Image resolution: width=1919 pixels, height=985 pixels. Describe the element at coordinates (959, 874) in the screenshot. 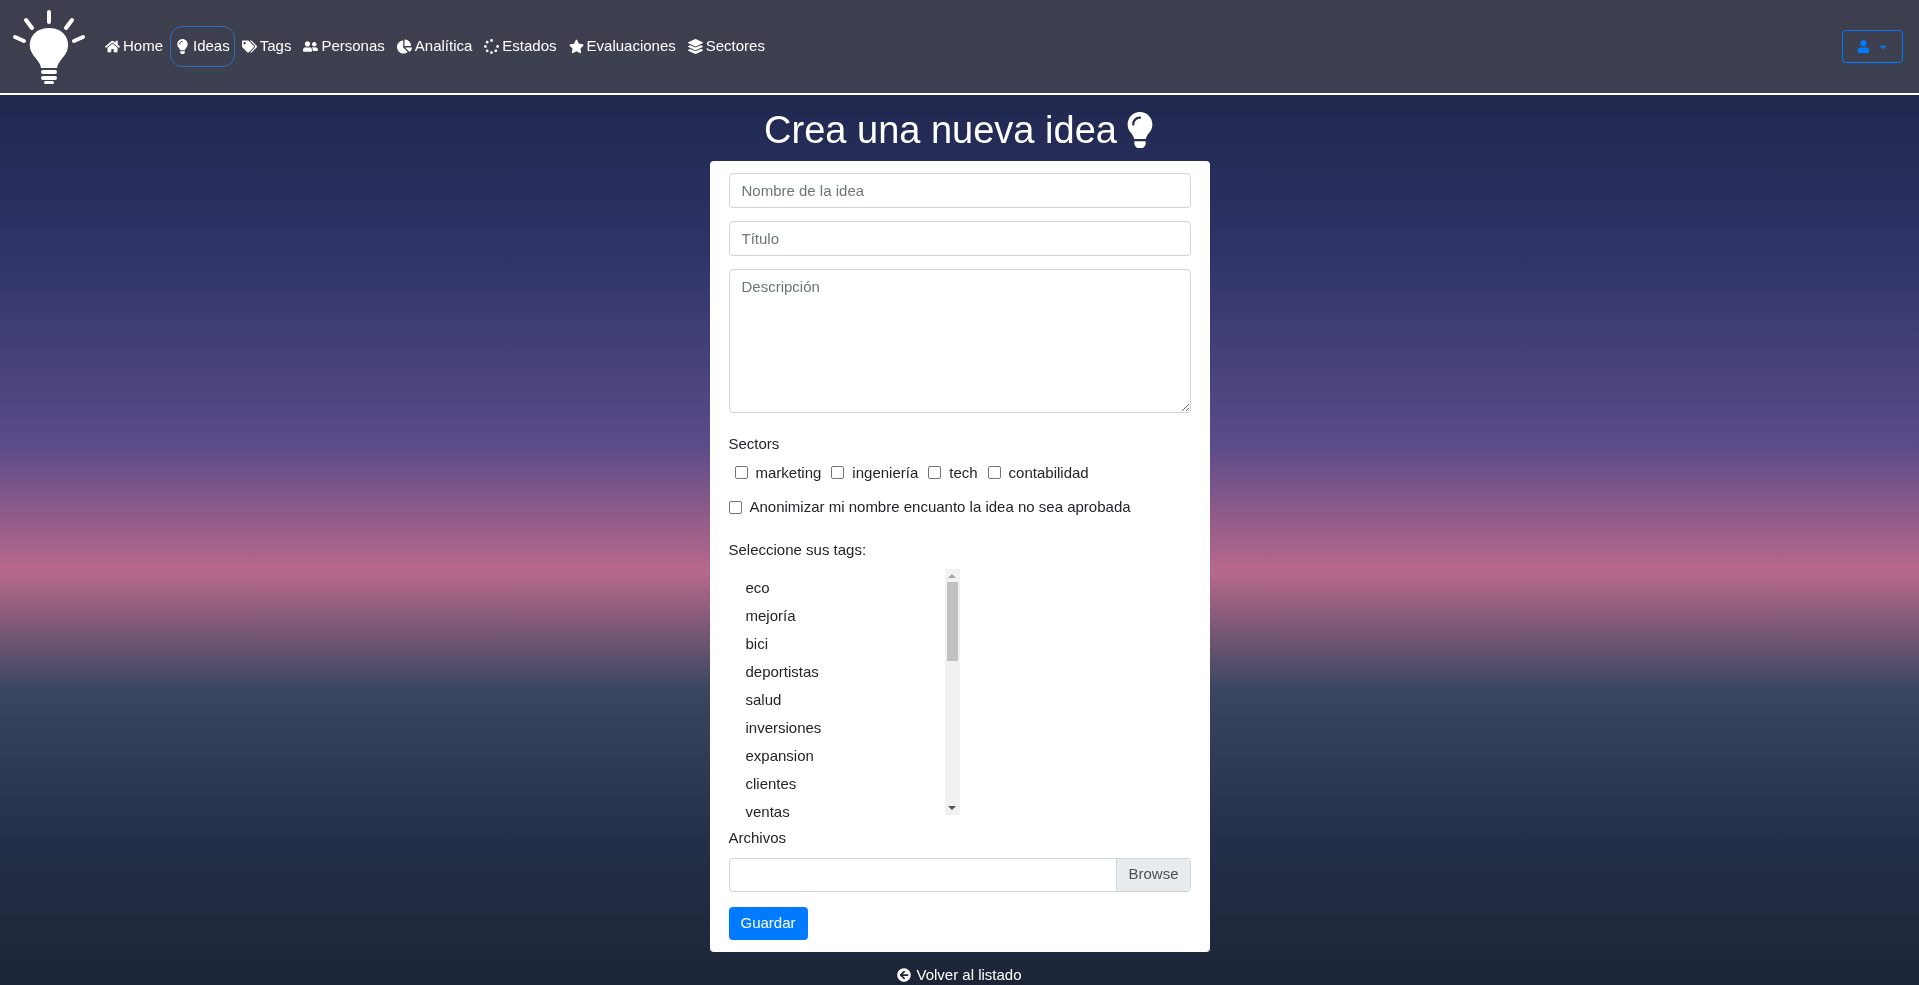

I see `file-input: Browse` at that location.